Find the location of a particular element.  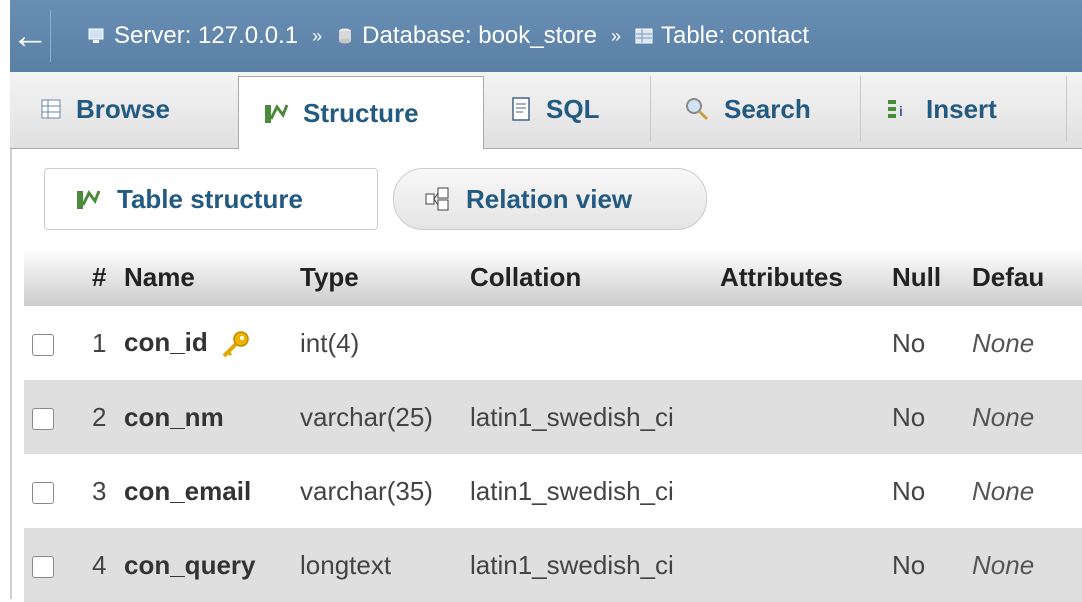

row-number: 4 is located at coordinates (100, 565).